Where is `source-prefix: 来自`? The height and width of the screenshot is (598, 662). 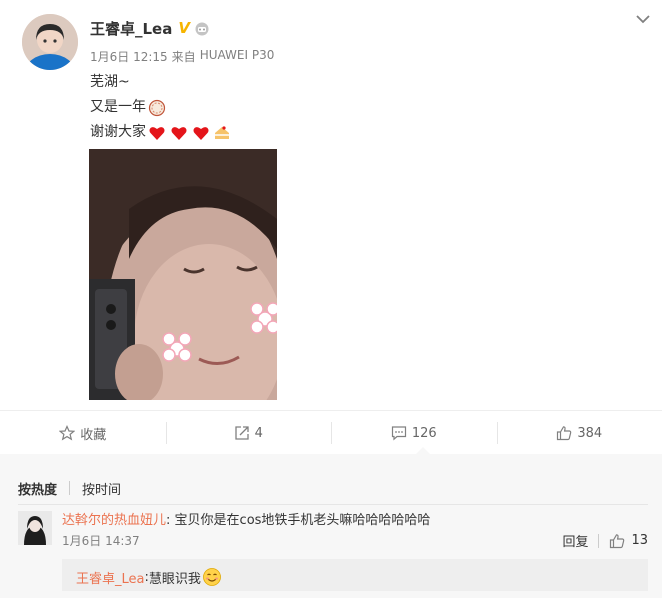 source-prefix: 来自 is located at coordinates (183, 57).